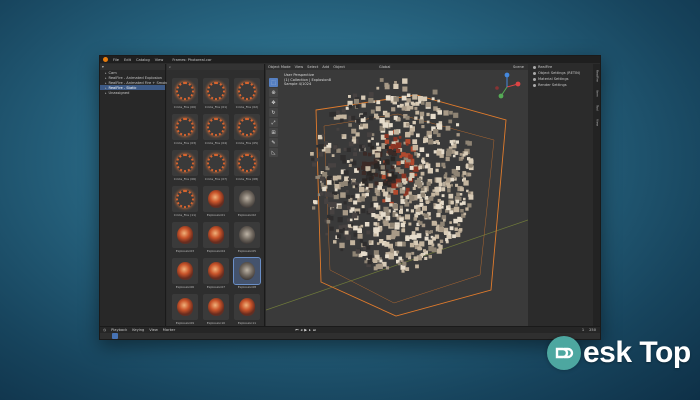 Image resolution: width=700 pixels, height=400 pixels. Describe the element at coordinates (296, 330) in the screenshot. I see `jump-start-icon: ⏮` at that location.